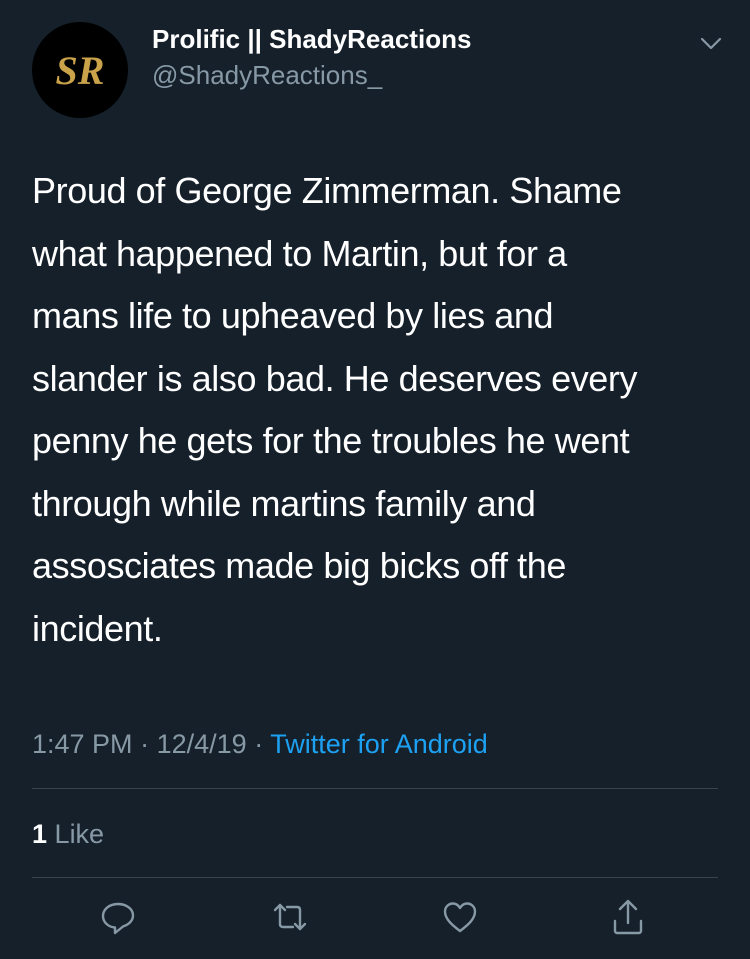 This screenshot has height=959, width=750. What do you see at coordinates (299, 253) in the screenshot?
I see `tweet-text-line: what happened to Martin, but for a` at bounding box center [299, 253].